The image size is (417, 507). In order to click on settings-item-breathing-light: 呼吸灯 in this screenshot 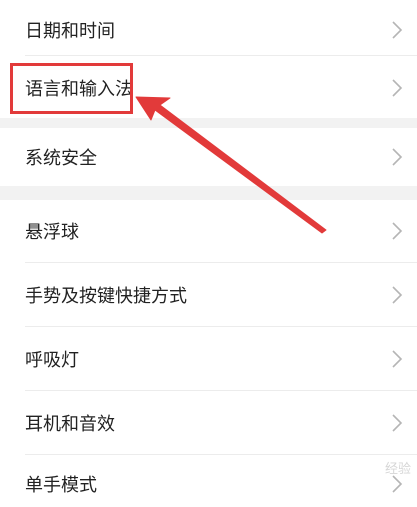, I will do `click(208, 358)`.